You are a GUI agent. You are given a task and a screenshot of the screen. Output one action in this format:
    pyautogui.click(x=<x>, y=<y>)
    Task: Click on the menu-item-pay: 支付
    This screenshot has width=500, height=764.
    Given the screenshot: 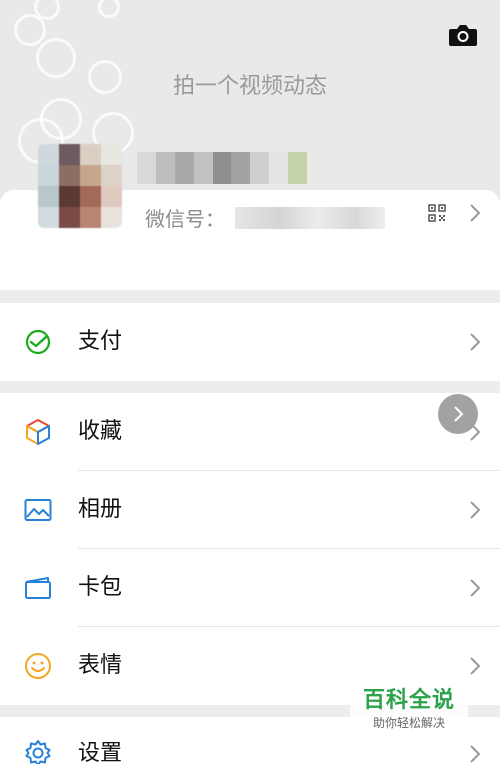 What is the action you would take?
    pyautogui.click(x=250, y=342)
    